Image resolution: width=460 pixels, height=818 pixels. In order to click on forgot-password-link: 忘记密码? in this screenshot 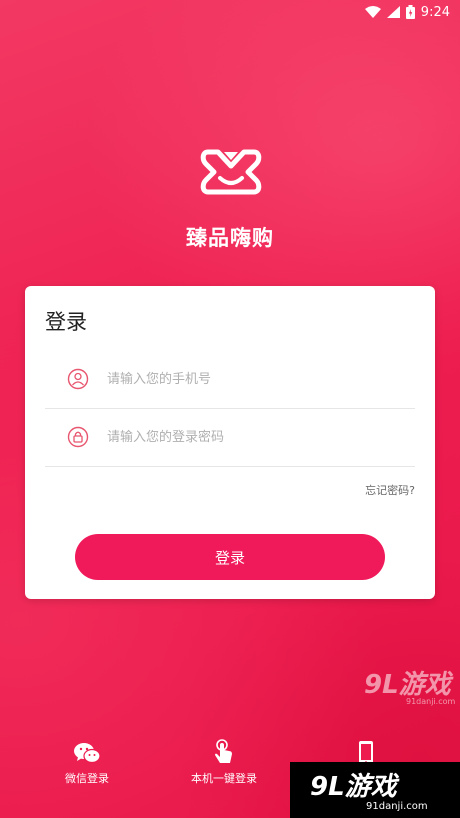, I will do `click(390, 490)`.